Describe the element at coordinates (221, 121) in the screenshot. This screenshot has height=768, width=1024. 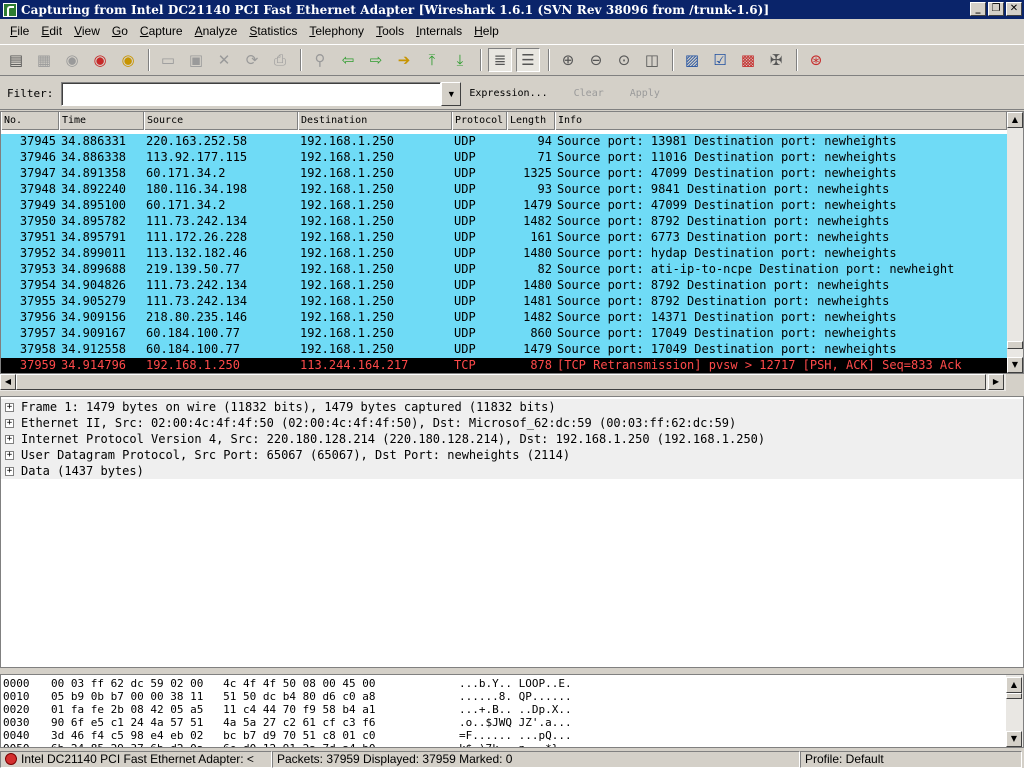
I see `column-header-source: Source` at that location.